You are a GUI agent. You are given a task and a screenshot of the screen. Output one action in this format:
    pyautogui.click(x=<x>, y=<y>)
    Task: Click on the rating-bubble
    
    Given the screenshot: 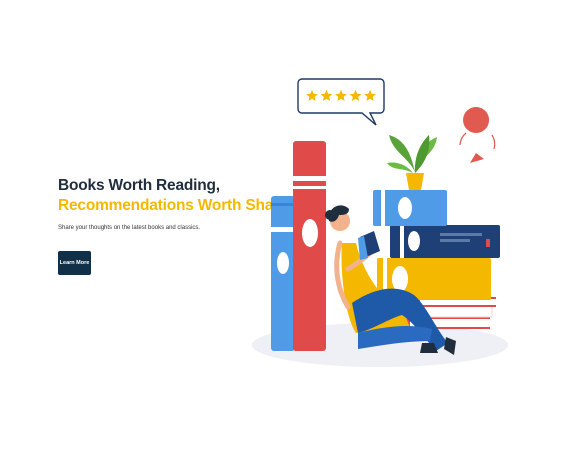 What is the action you would take?
    pyautogui.click(x=341, y=102)
    